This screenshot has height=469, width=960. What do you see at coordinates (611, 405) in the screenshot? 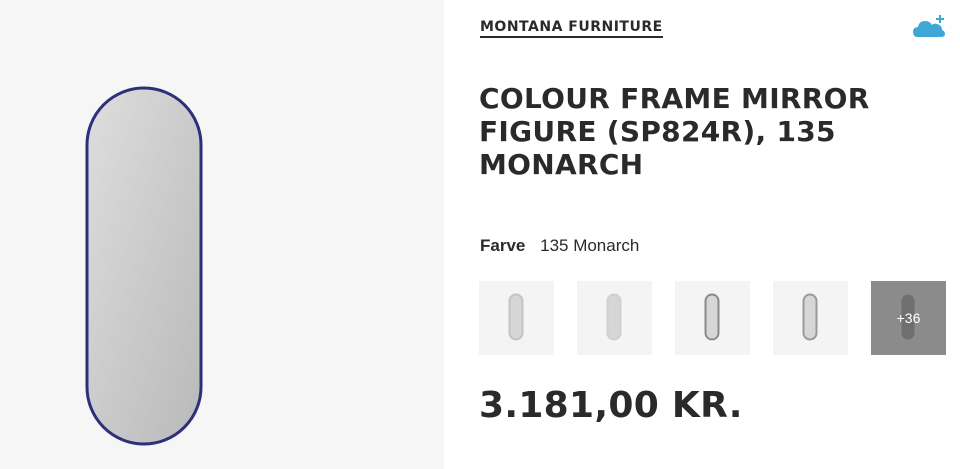
I see `product-price: 3.181,00 KR.` at bounding box center [611, 405].